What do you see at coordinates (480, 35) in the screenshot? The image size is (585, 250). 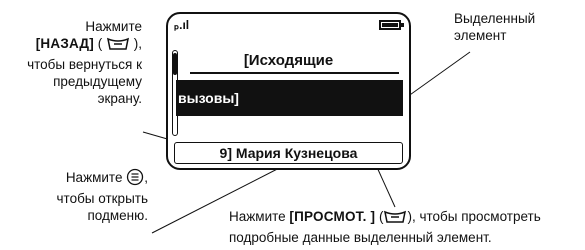 I see `selected-callout-line2: элемент` at bounding box center [480, 35].